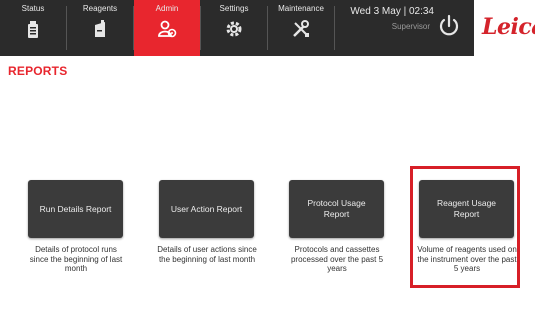 This screenshot has height=321, width=535. I want to click on tab-maintenance-label: Maintenance, so click(301, 8).